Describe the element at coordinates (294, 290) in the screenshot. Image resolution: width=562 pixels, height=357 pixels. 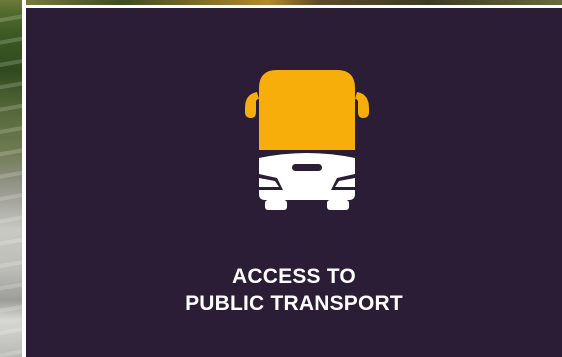
I see `card-title: ACCESS TO PUBLIC TRANSPORT` at that location.